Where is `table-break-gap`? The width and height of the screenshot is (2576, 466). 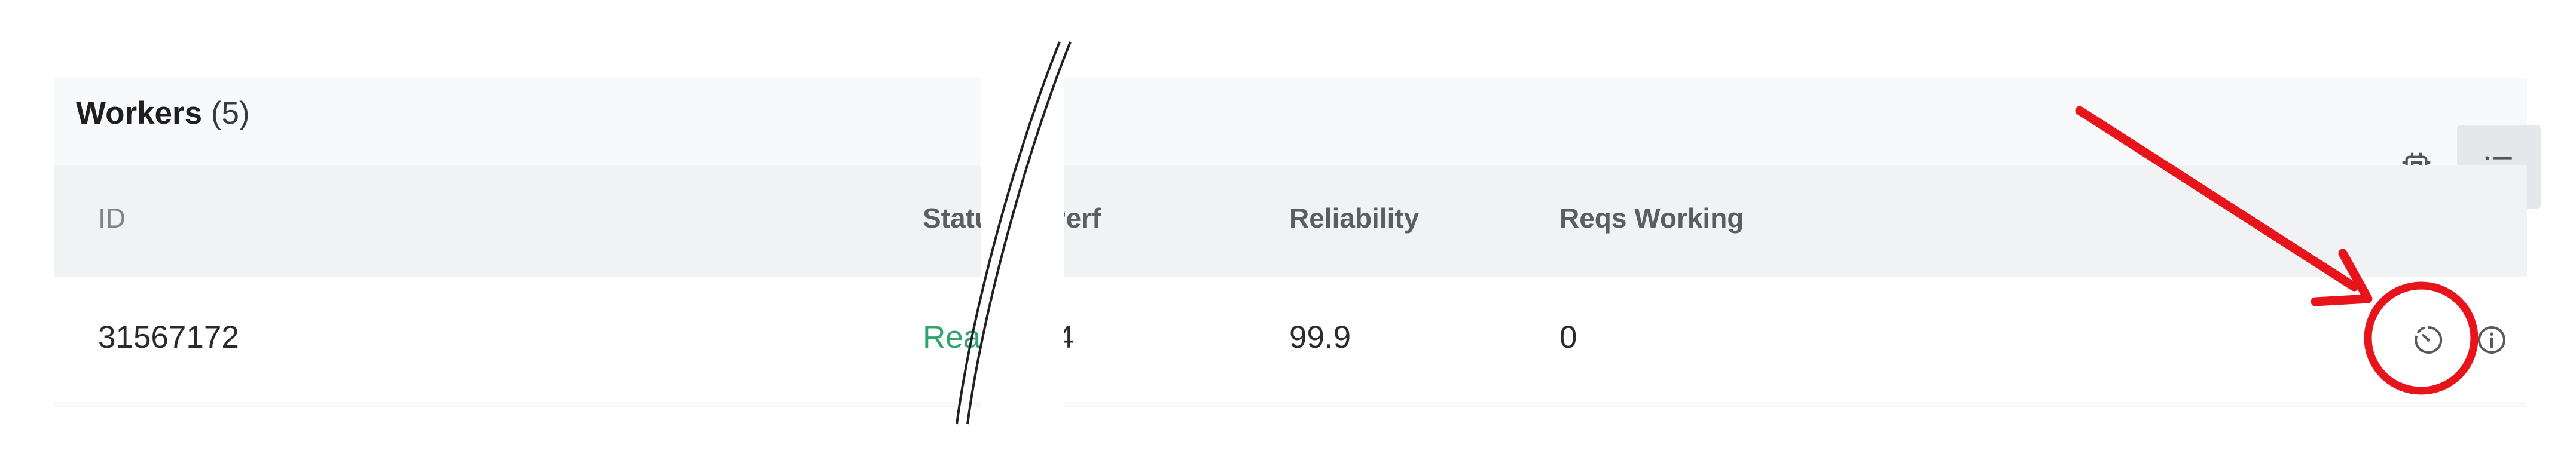
table-break-gap is located at coordinates (1023, 251).